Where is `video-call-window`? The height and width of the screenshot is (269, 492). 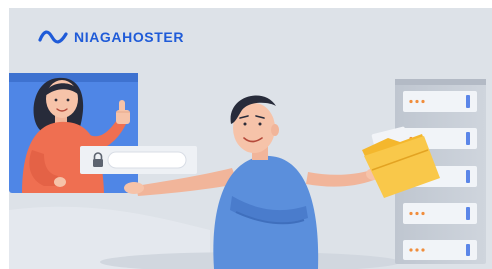 video-call-window is located at coordinates (73, 133).